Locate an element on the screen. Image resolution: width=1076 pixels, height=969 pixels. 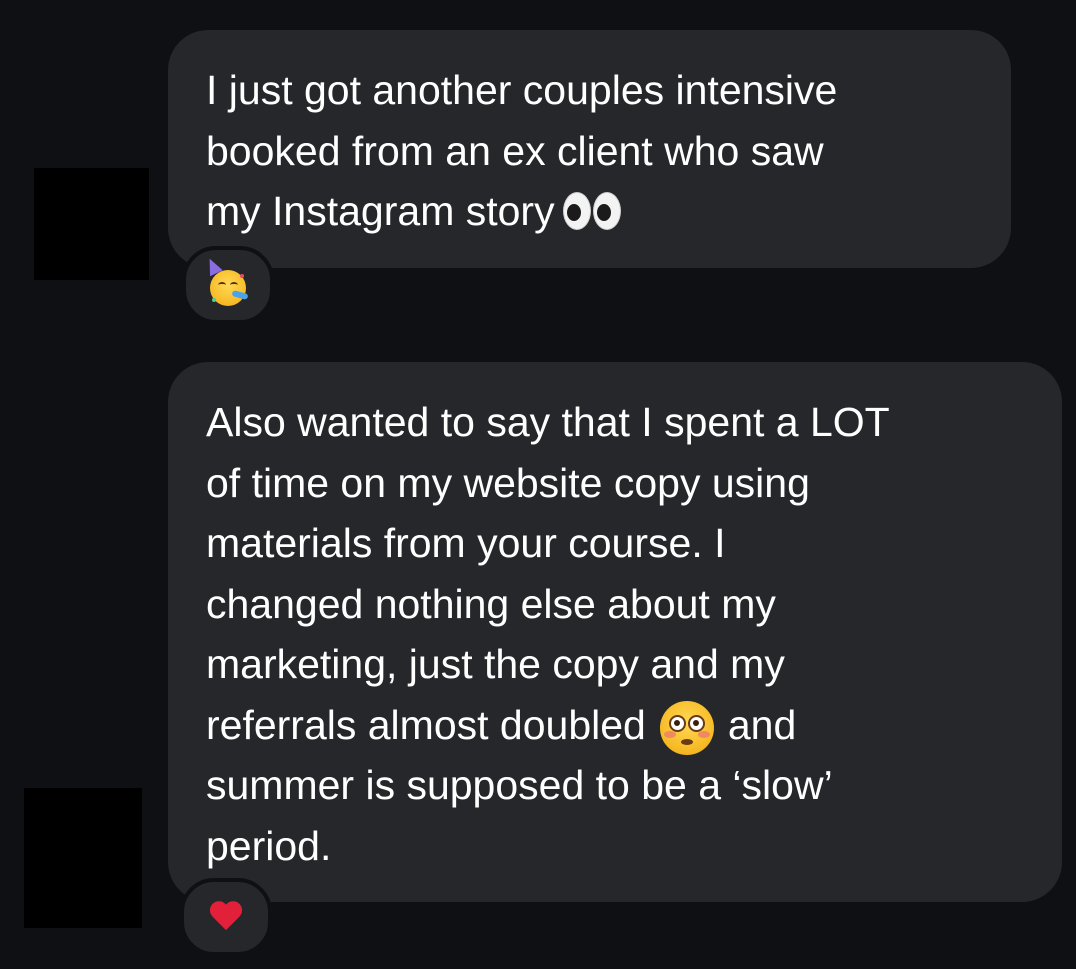
message-text-line: Also wanted to say that I spent a LOT is located at coordinates (548, 422).